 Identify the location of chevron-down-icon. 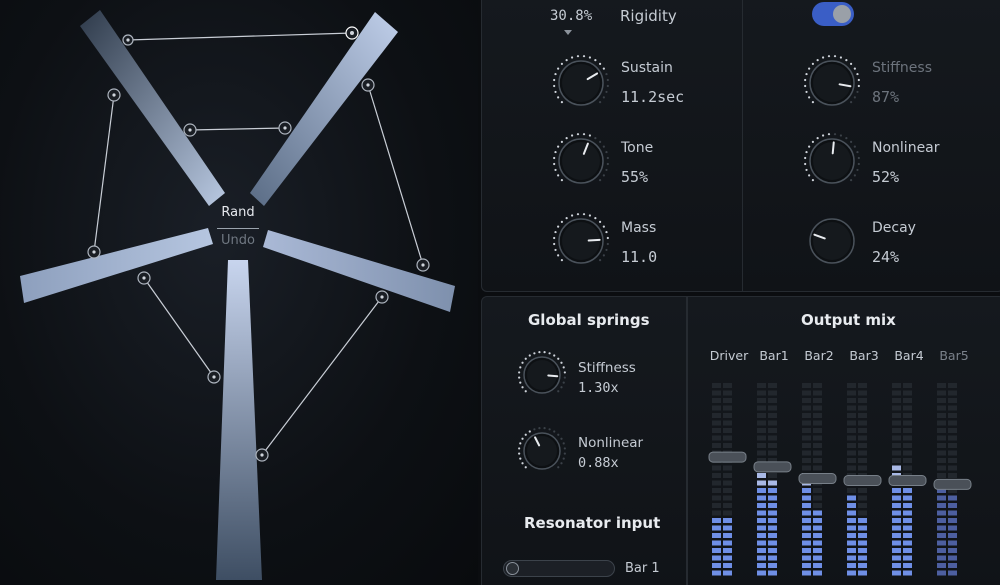
(568, 32).